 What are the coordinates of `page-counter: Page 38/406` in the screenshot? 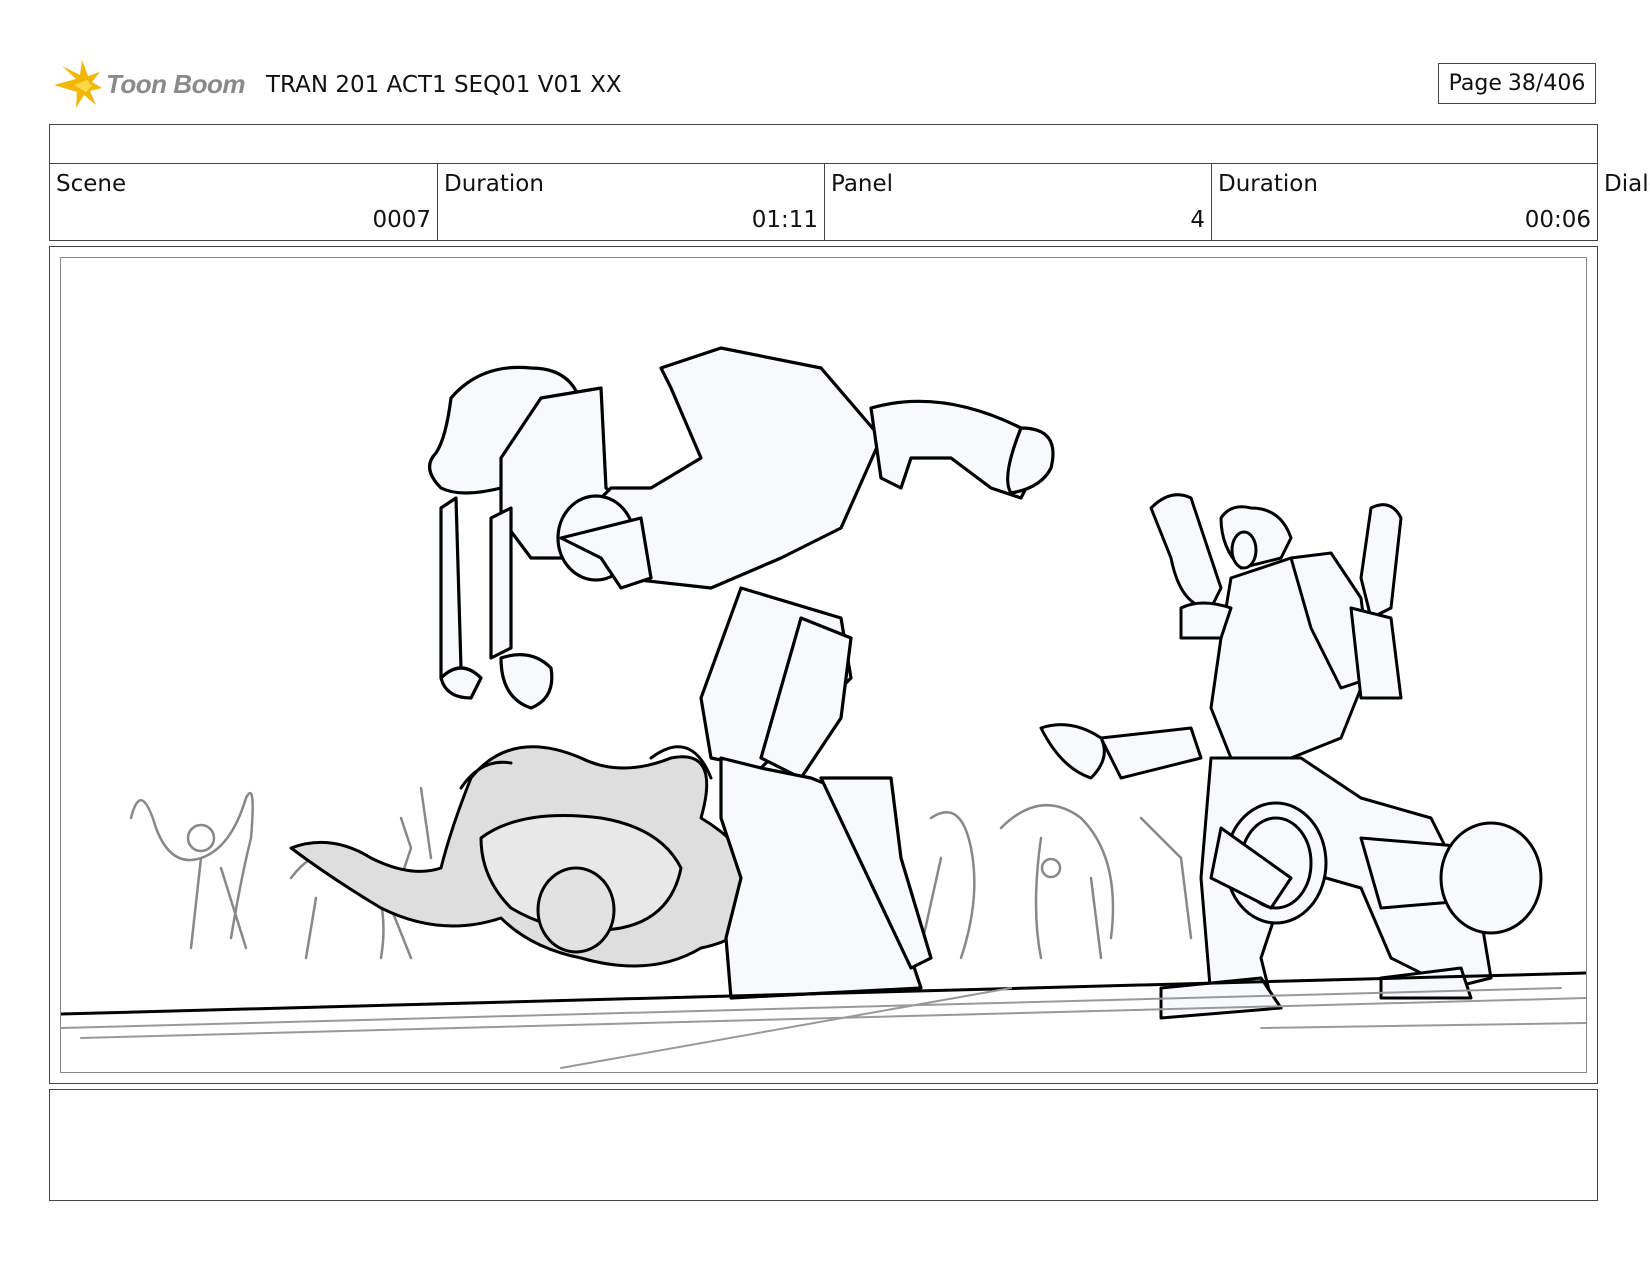 It's located at (1517, 83).